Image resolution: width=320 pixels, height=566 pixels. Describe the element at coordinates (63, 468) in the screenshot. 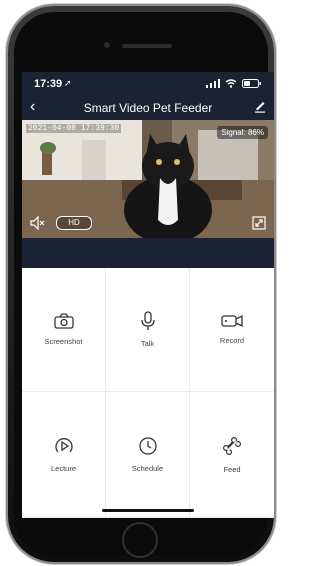

I see `lecture-label: Lecture` at that location.